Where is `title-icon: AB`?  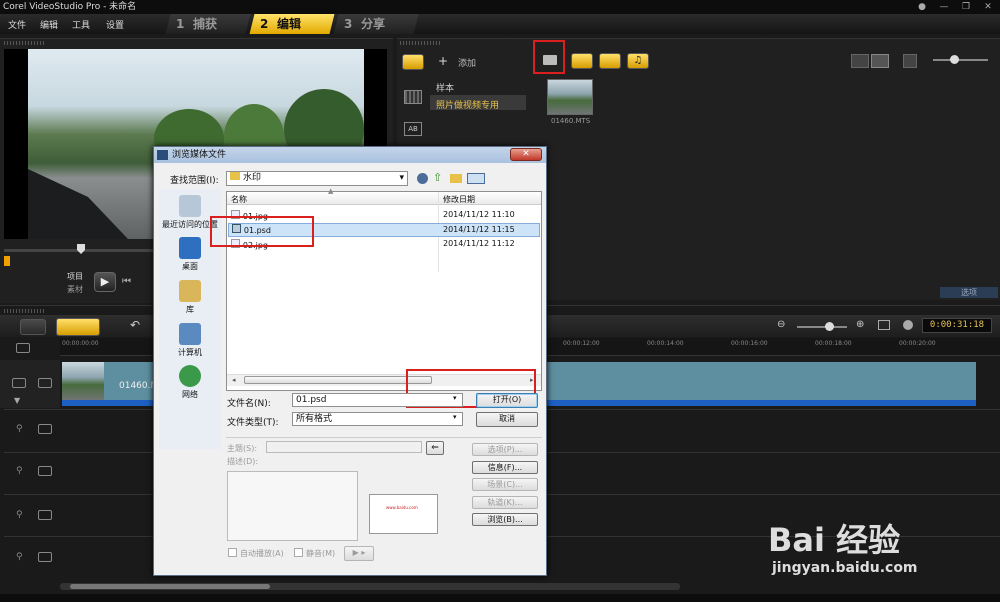
title-icon: AB is located at coordinates (413, 129).